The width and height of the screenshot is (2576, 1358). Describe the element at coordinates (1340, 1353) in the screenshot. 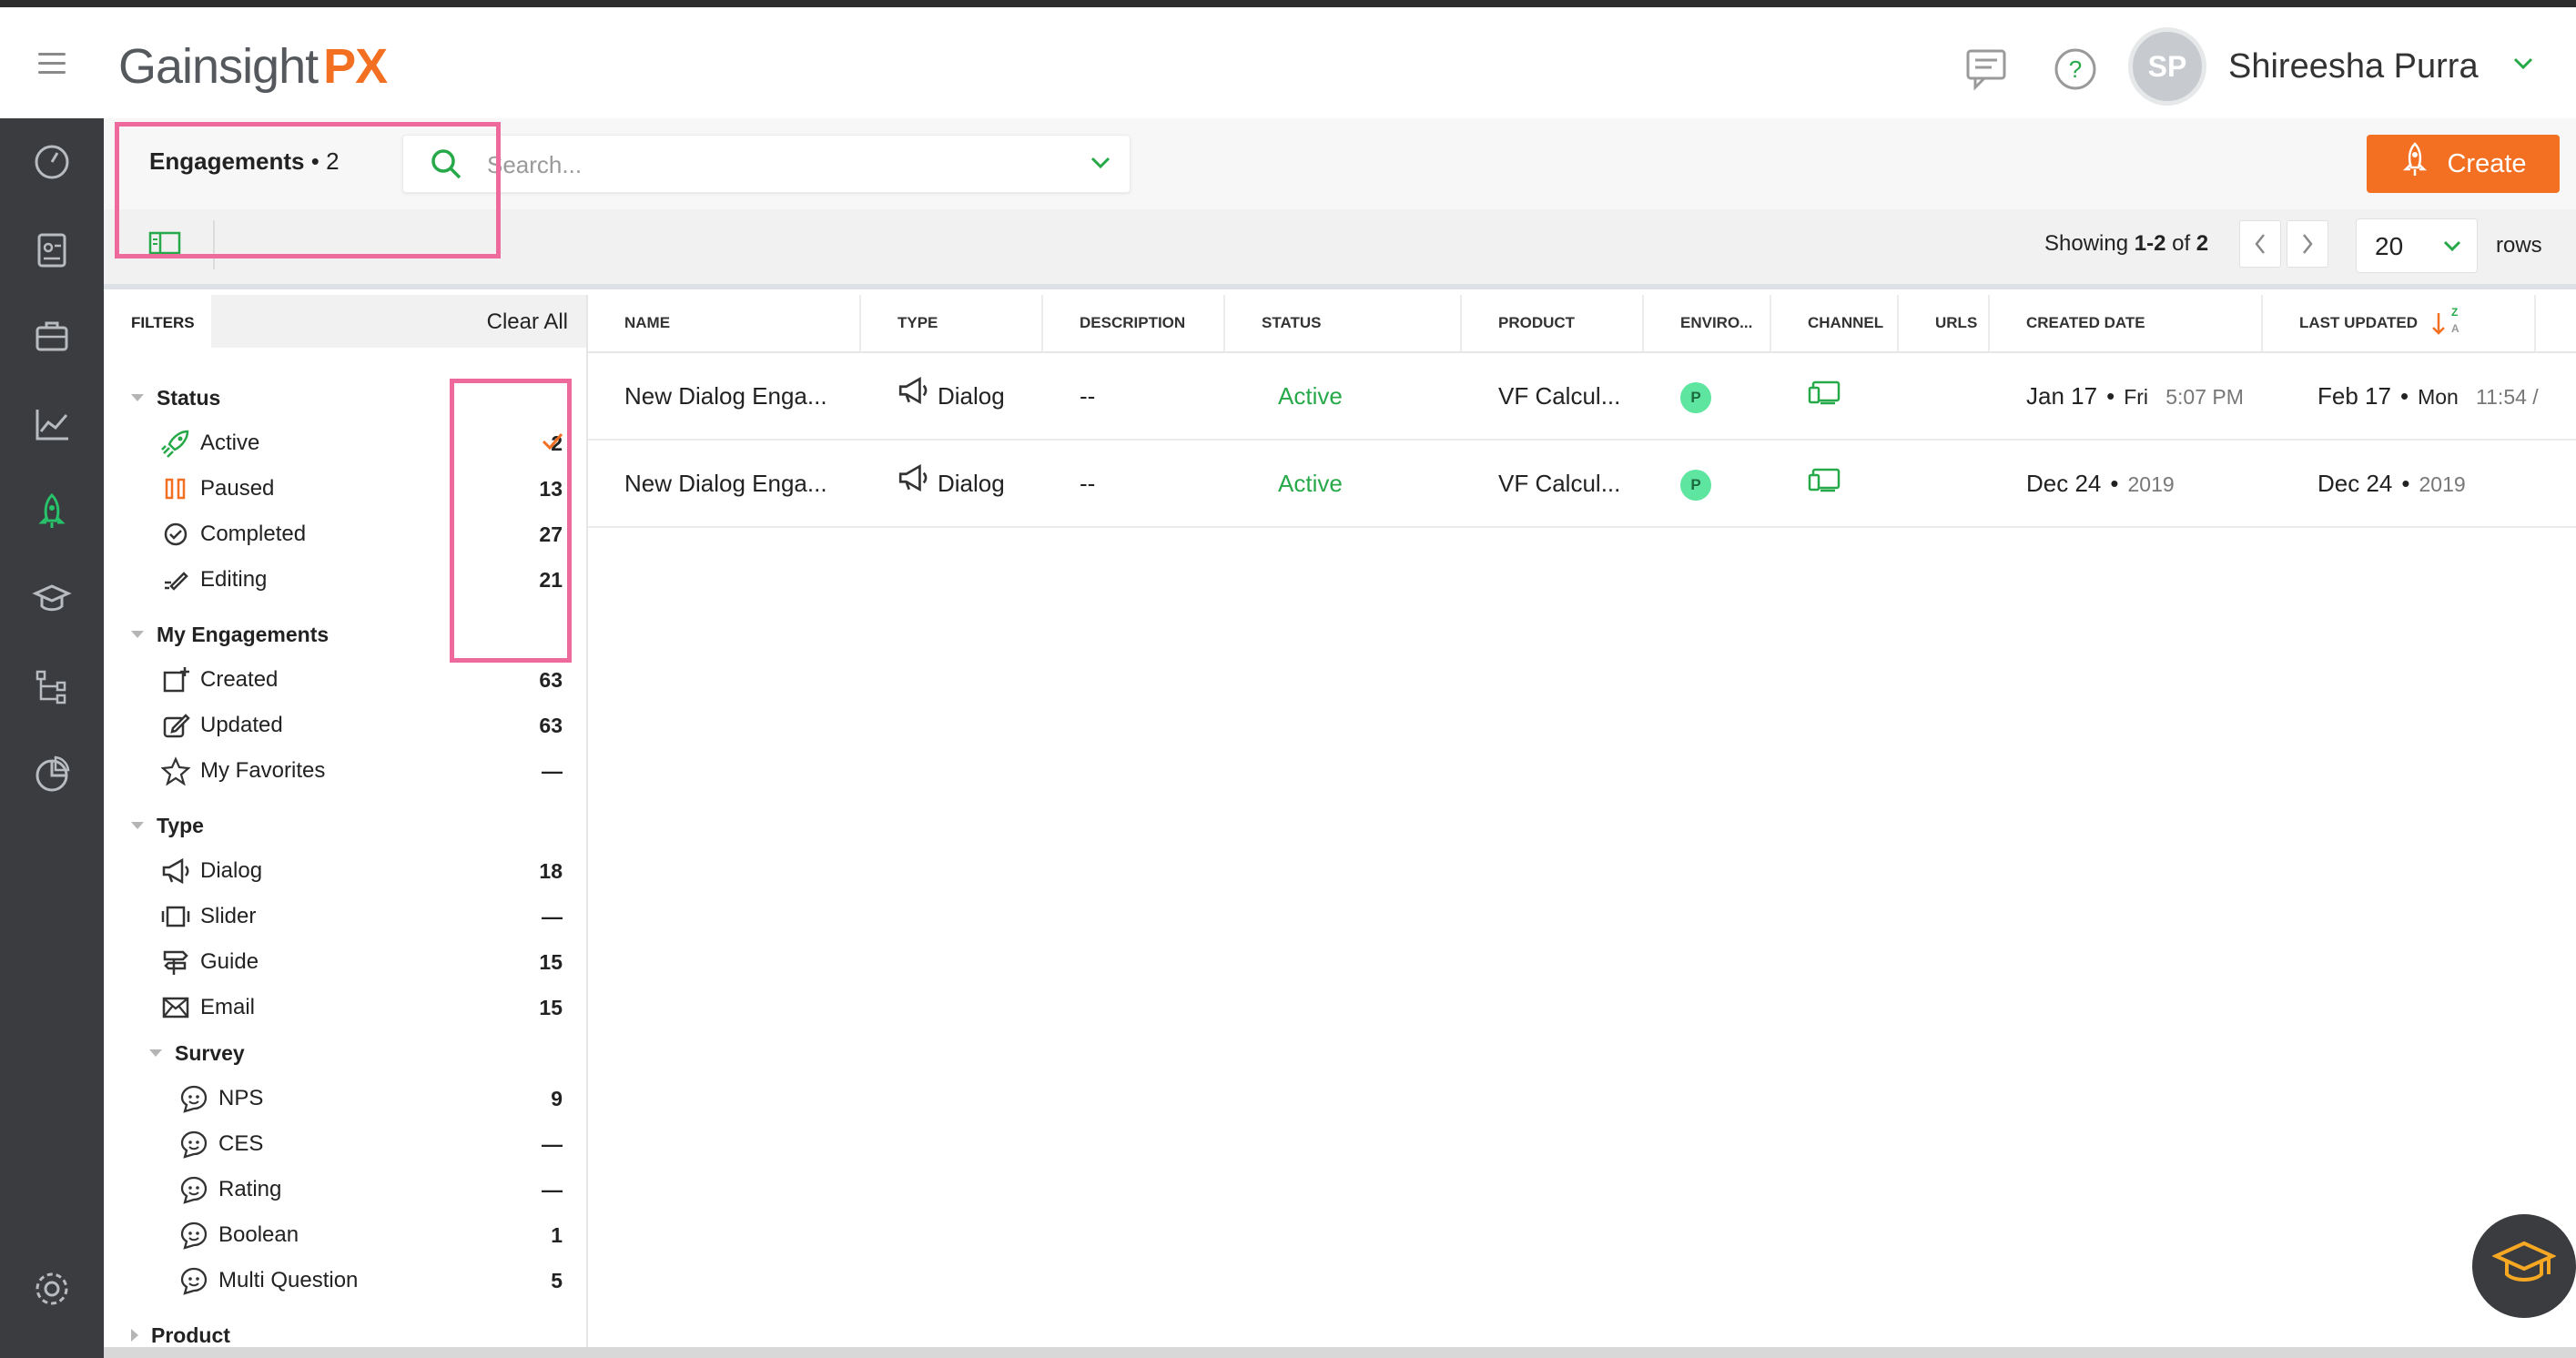

I see `horizontal-scrollbar` at that location.